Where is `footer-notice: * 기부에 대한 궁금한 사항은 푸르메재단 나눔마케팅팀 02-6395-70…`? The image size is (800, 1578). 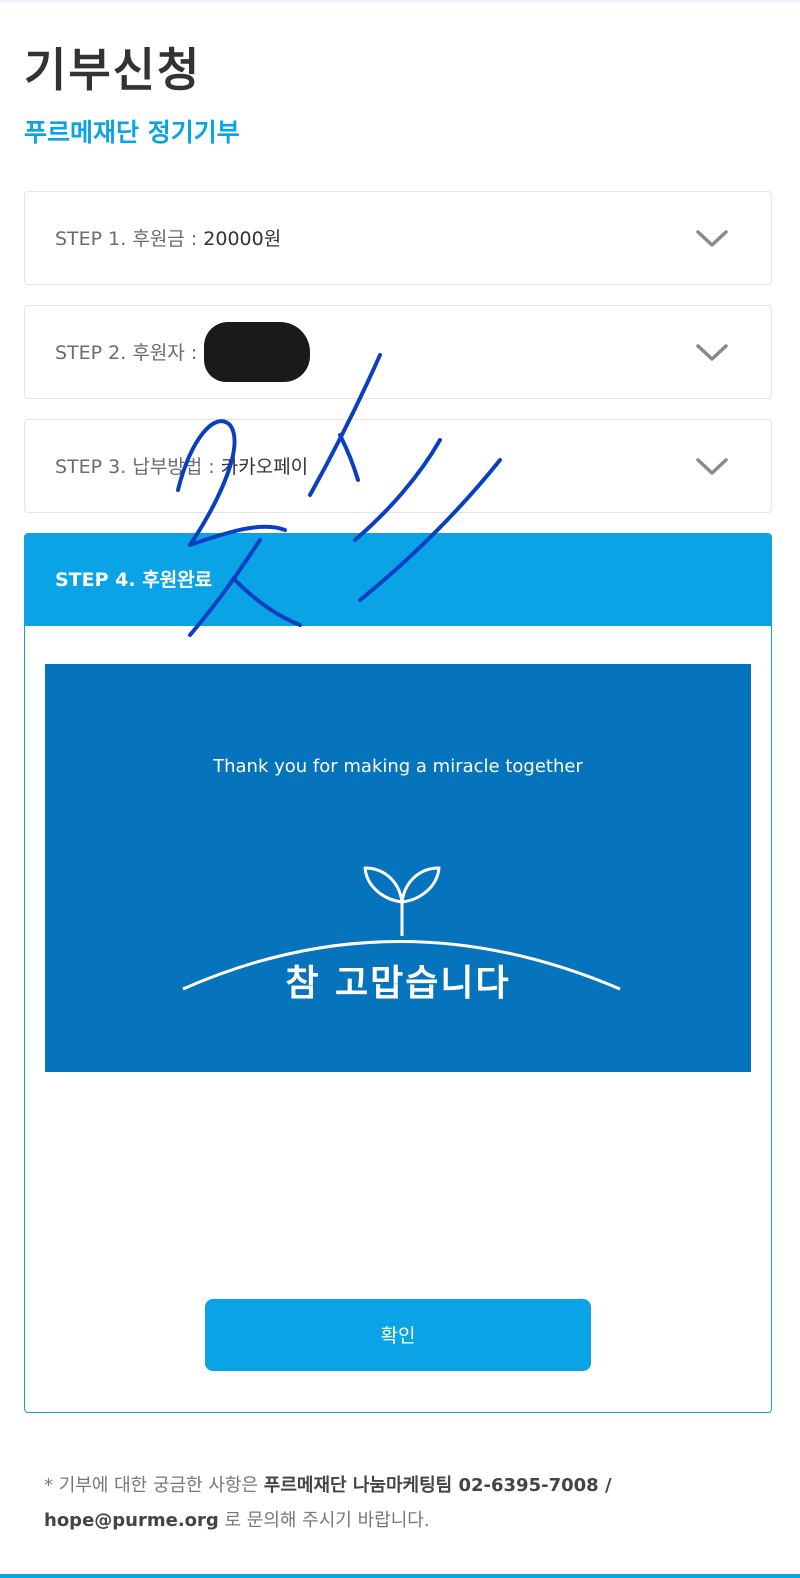
footer-notice: * 기부에 대한 궁금한 사항은 푸르메재단 나눔마케팅팀 02-6395-70… is located at coordinates (414, 1503).